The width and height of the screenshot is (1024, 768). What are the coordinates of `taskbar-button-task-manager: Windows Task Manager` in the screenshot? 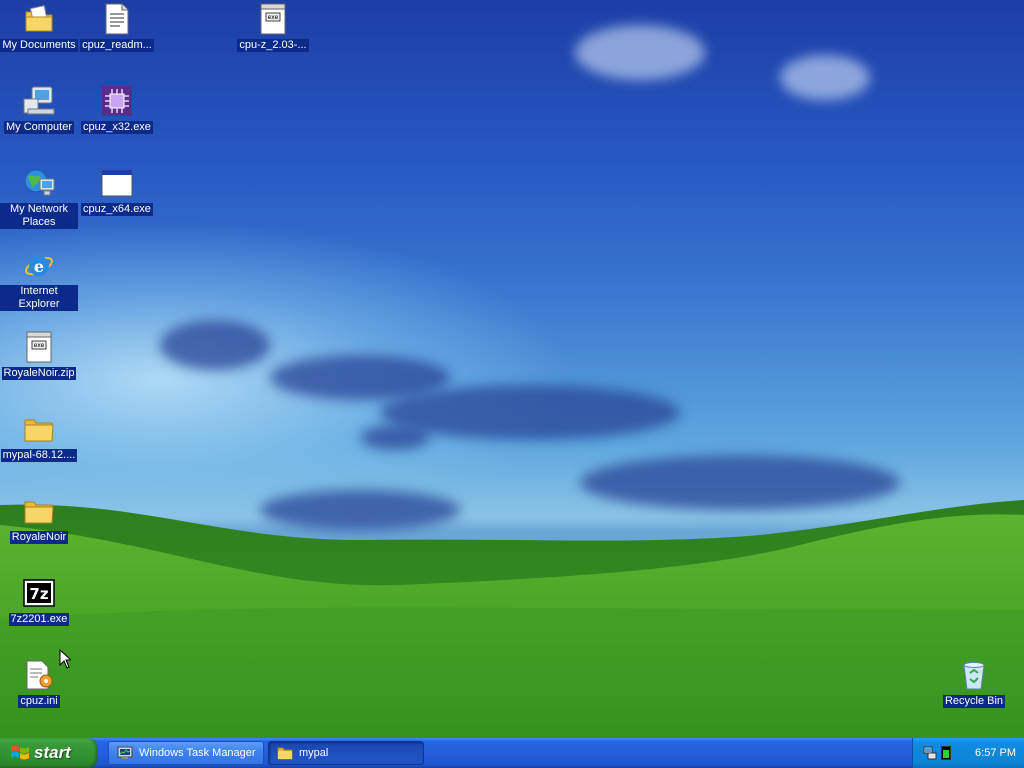 It's located at (186, 753).